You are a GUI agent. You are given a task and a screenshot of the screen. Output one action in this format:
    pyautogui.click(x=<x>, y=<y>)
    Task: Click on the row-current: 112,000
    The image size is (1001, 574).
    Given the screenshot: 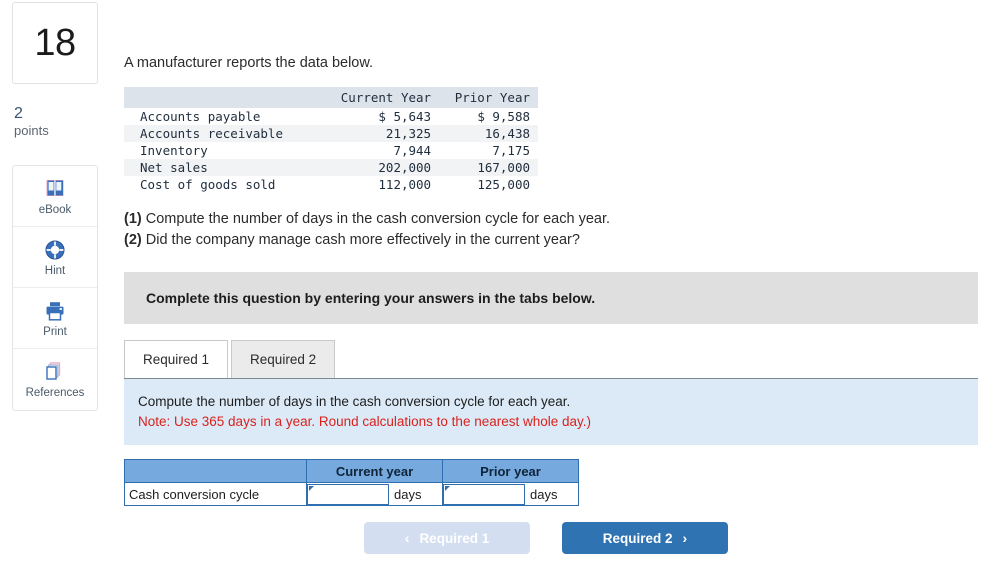 What is the action you would take?
    pyautogui.click(x=405, y=184)
    